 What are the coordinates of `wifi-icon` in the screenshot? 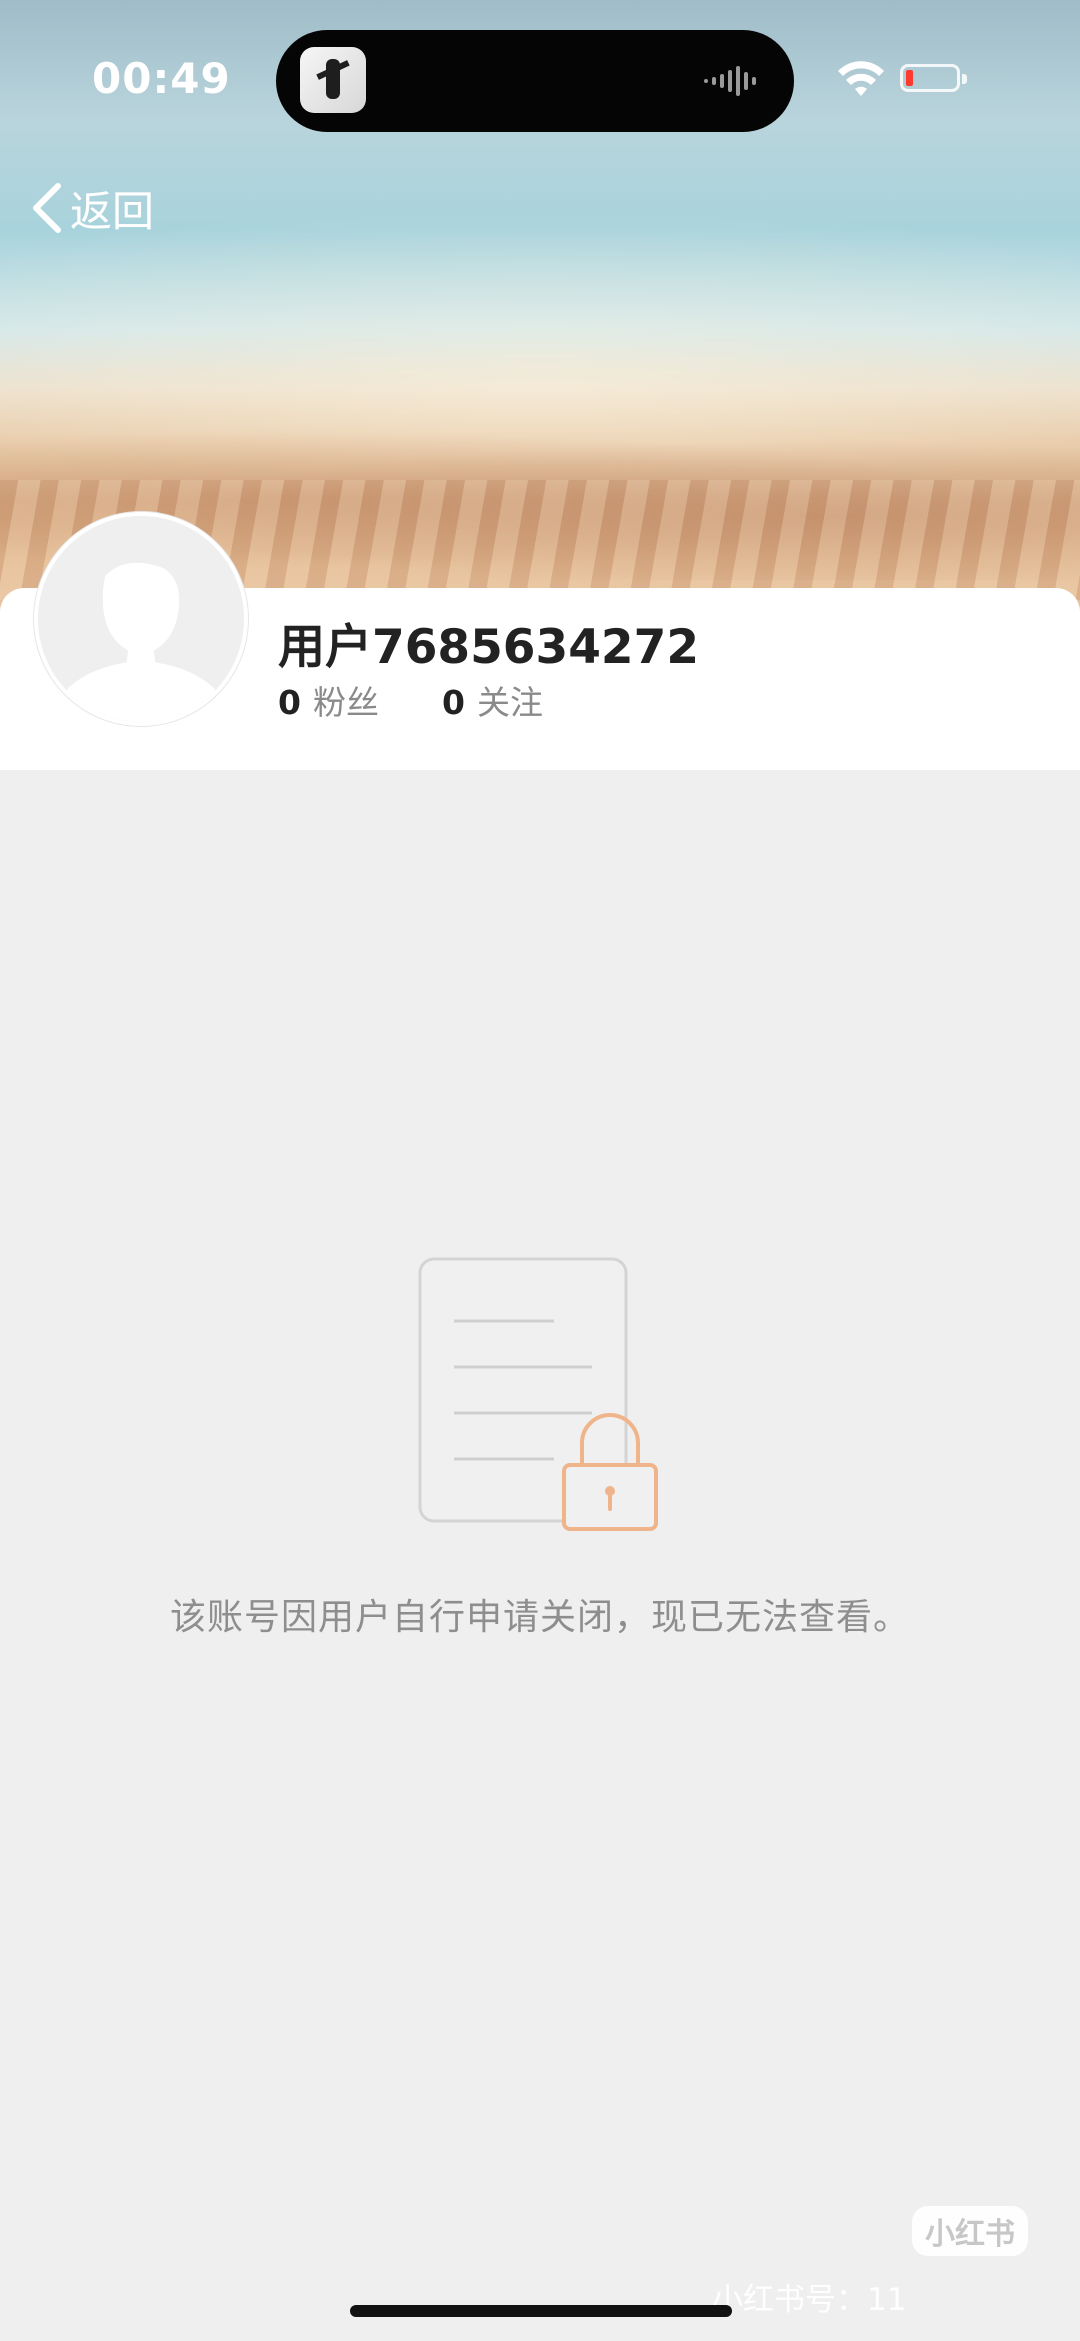 It's located at (861, 78).